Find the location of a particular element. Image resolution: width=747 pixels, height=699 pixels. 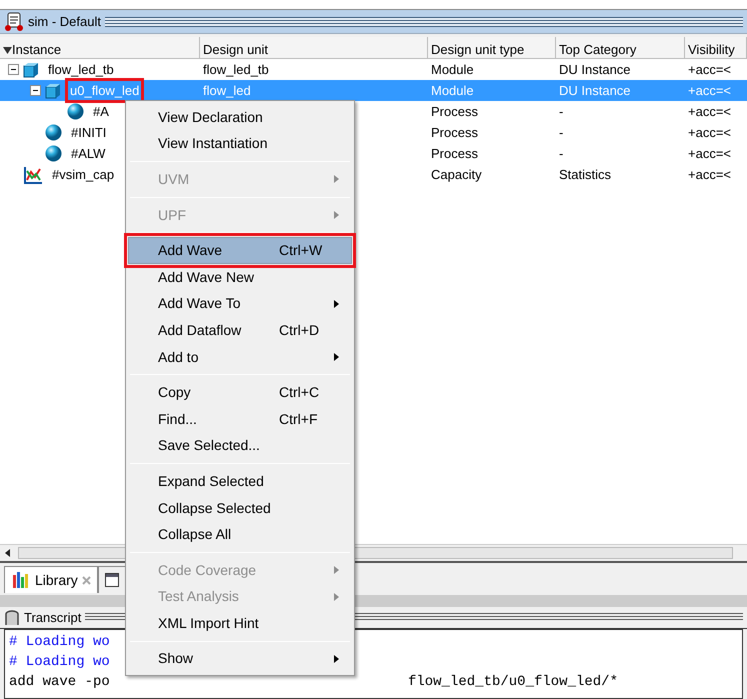

window-icon is located at coordinates (111, 580).